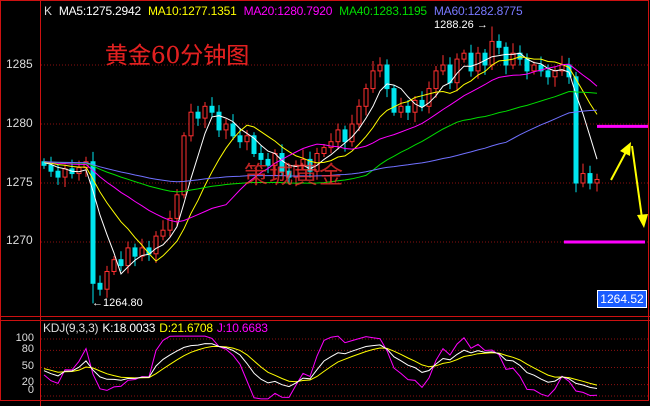 Image resolution: width=650 pixels, height=406 pixels. I want to click on low-annotation: ←1264.80, so click(117, 303).